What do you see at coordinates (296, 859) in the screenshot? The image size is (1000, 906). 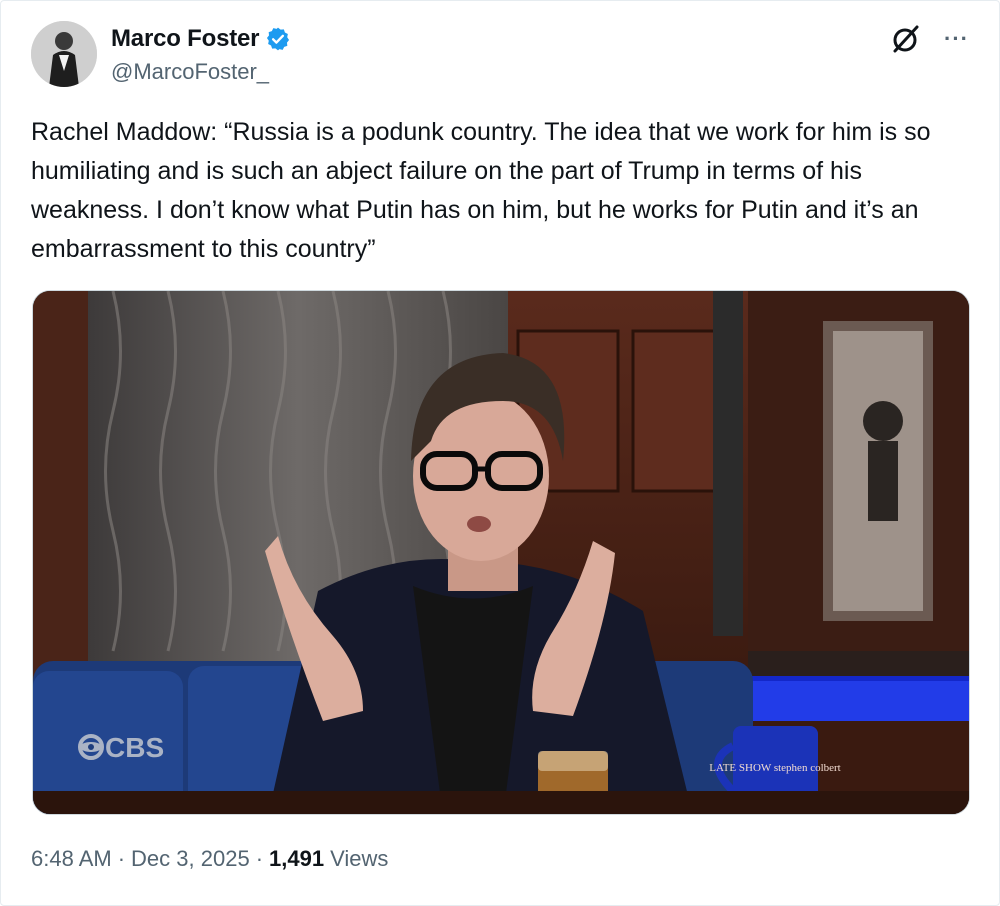 I see `views-count: 1,491` at bounding box center [296, 859].